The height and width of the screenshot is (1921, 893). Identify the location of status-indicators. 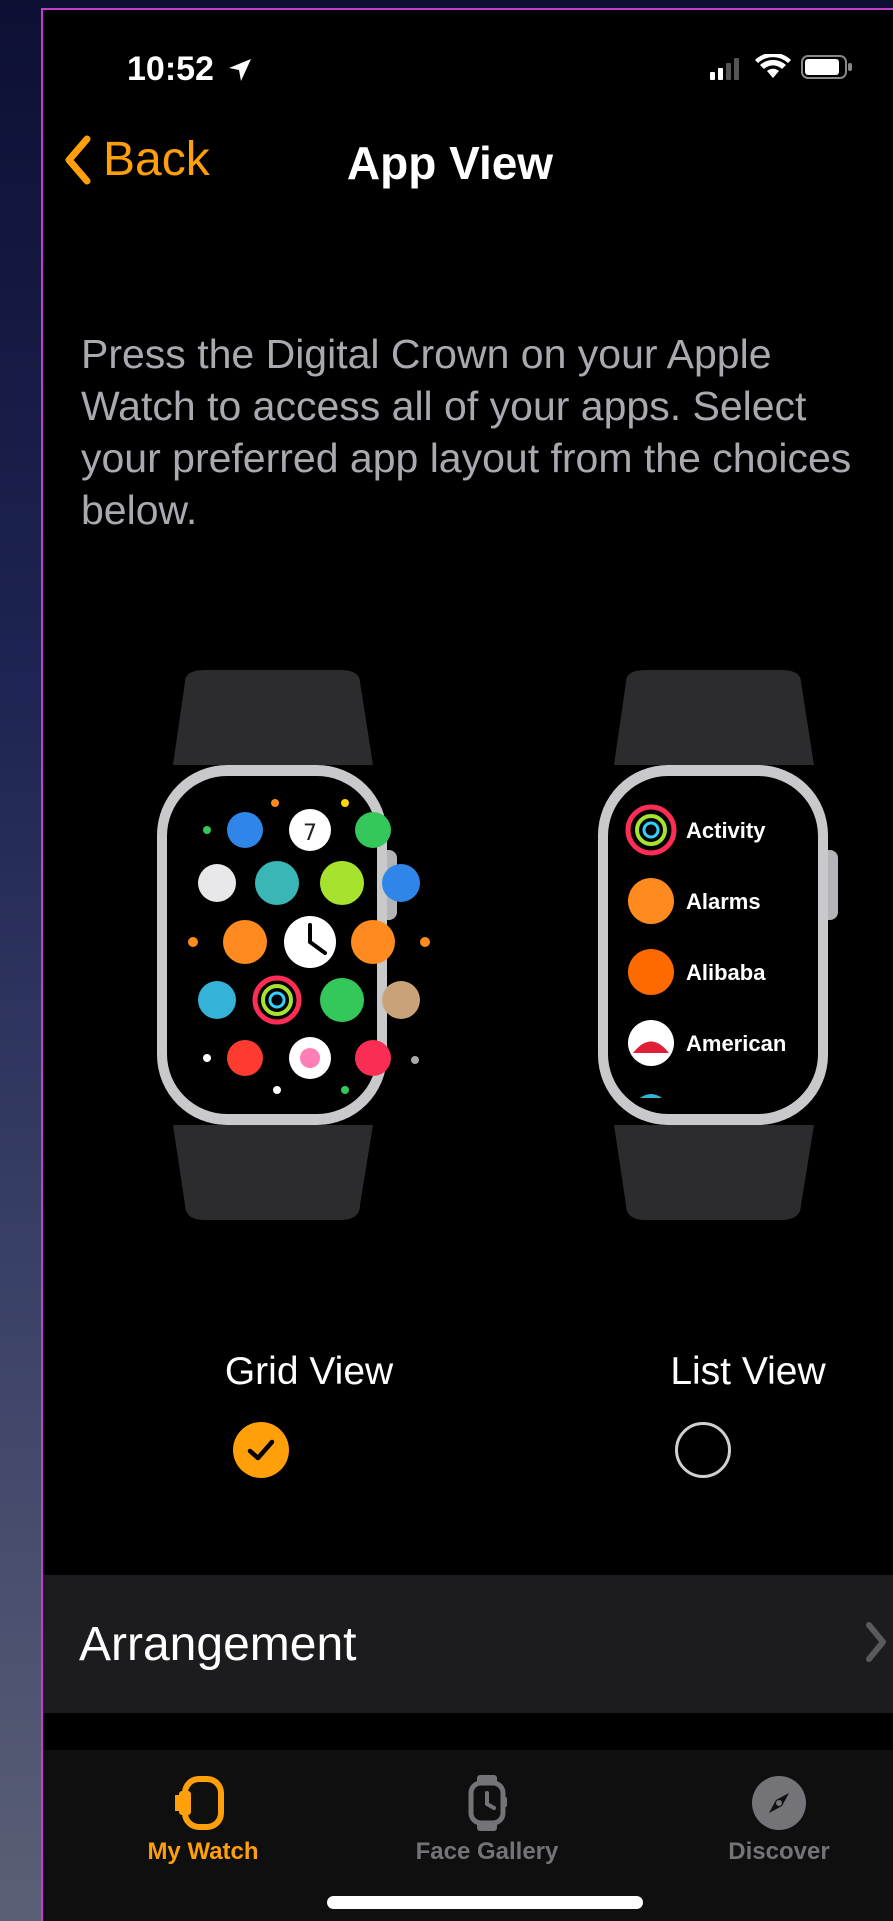
(781, 68).